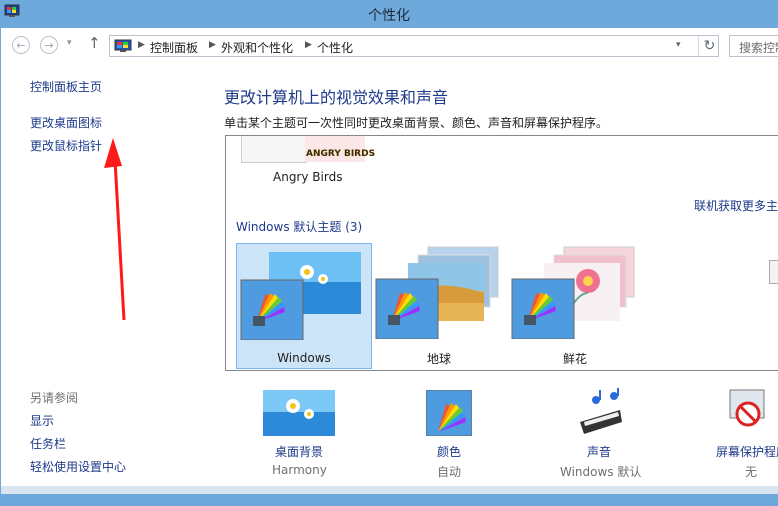 The width and height of the screenshot is (778, 506). Describe the element at coordinates (753, 46) in the screenshot. I see `search-input: 搜索控制面` at that location.